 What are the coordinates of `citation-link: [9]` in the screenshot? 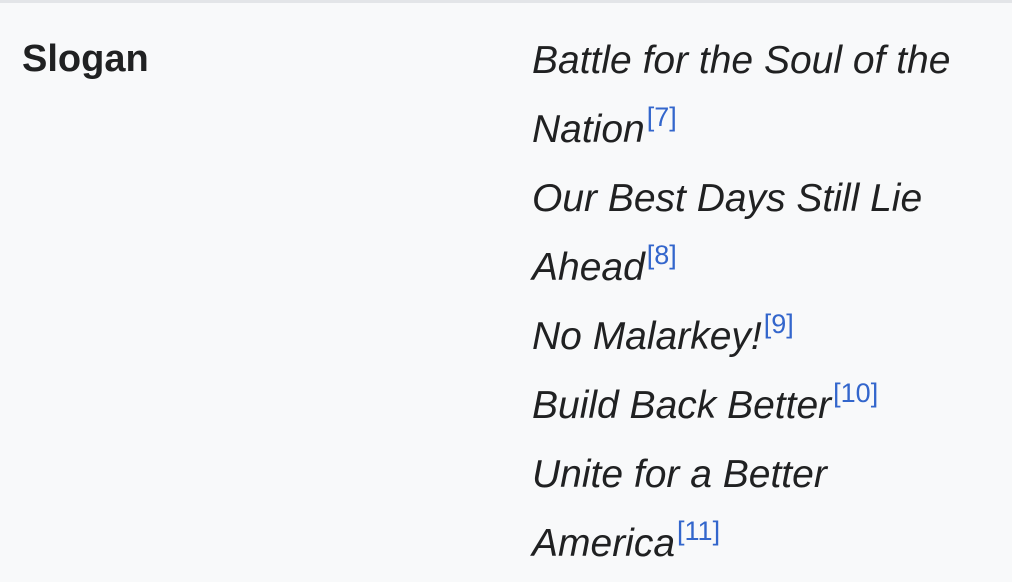 It's located at (779, 324).